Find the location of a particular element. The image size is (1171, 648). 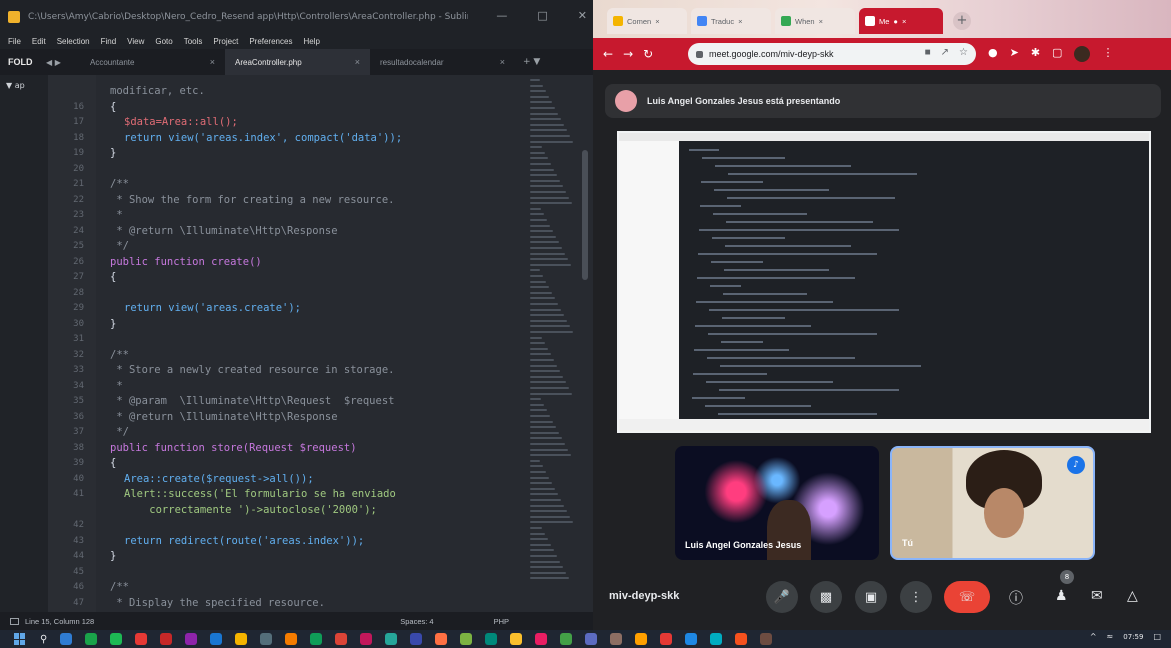

code-line: /** is located at coordinates (119, 185).